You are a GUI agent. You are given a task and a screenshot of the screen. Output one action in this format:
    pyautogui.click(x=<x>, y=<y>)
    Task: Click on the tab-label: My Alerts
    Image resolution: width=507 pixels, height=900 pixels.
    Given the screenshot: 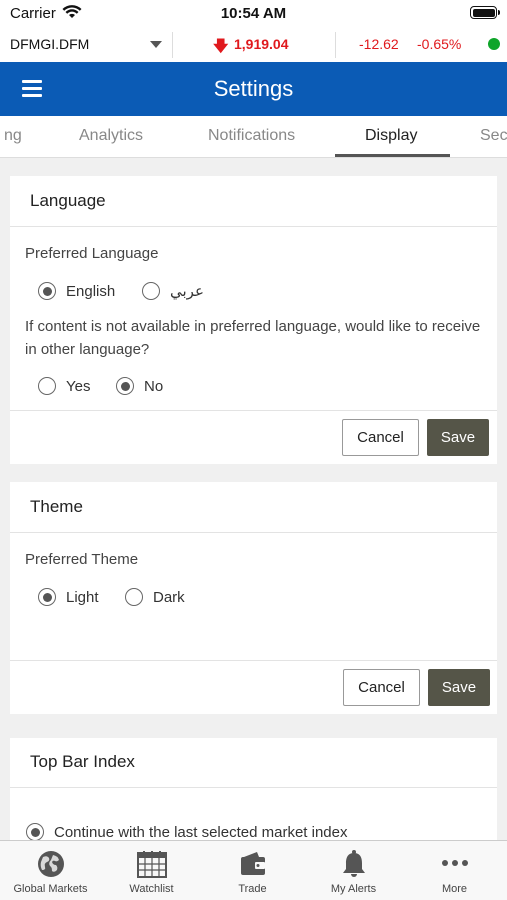 What is the action you would take?
    pyautogui.click(x=353, y=889)
    